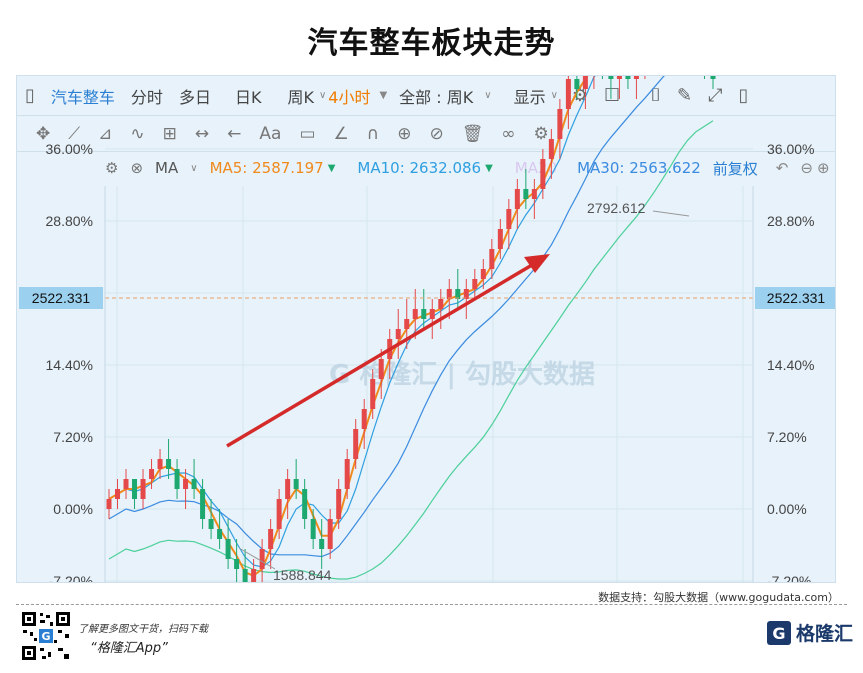  Describe the element at coordinates (718, 597) in the screenshot. I see `data-source: 数据支持：勾股大数据（www.gogudata.com）` at that location.